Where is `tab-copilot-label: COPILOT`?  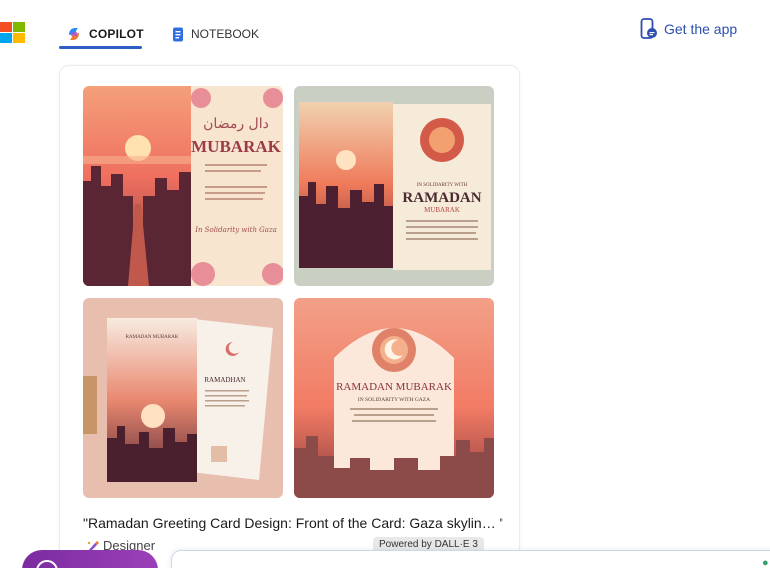
tab-copilot-label: COPILOT is located at coordinates (116, 34).